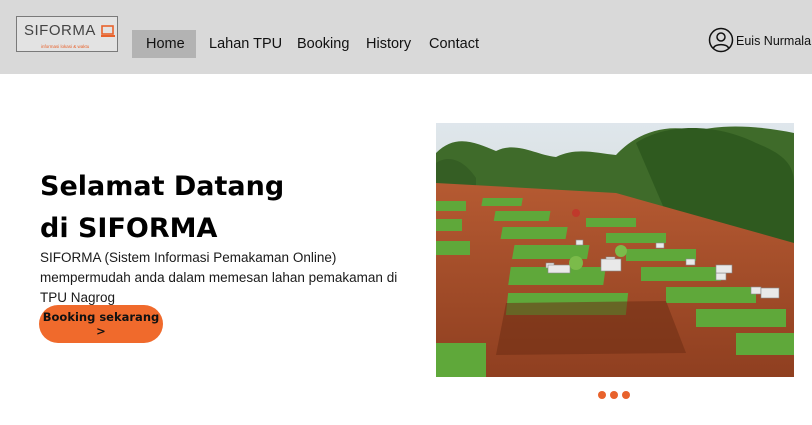 The image size is (812, 425). What do you see at coordinates (388, 44) in the screenshot?
I see `nav-history: History` at bounding box center [388, 44].